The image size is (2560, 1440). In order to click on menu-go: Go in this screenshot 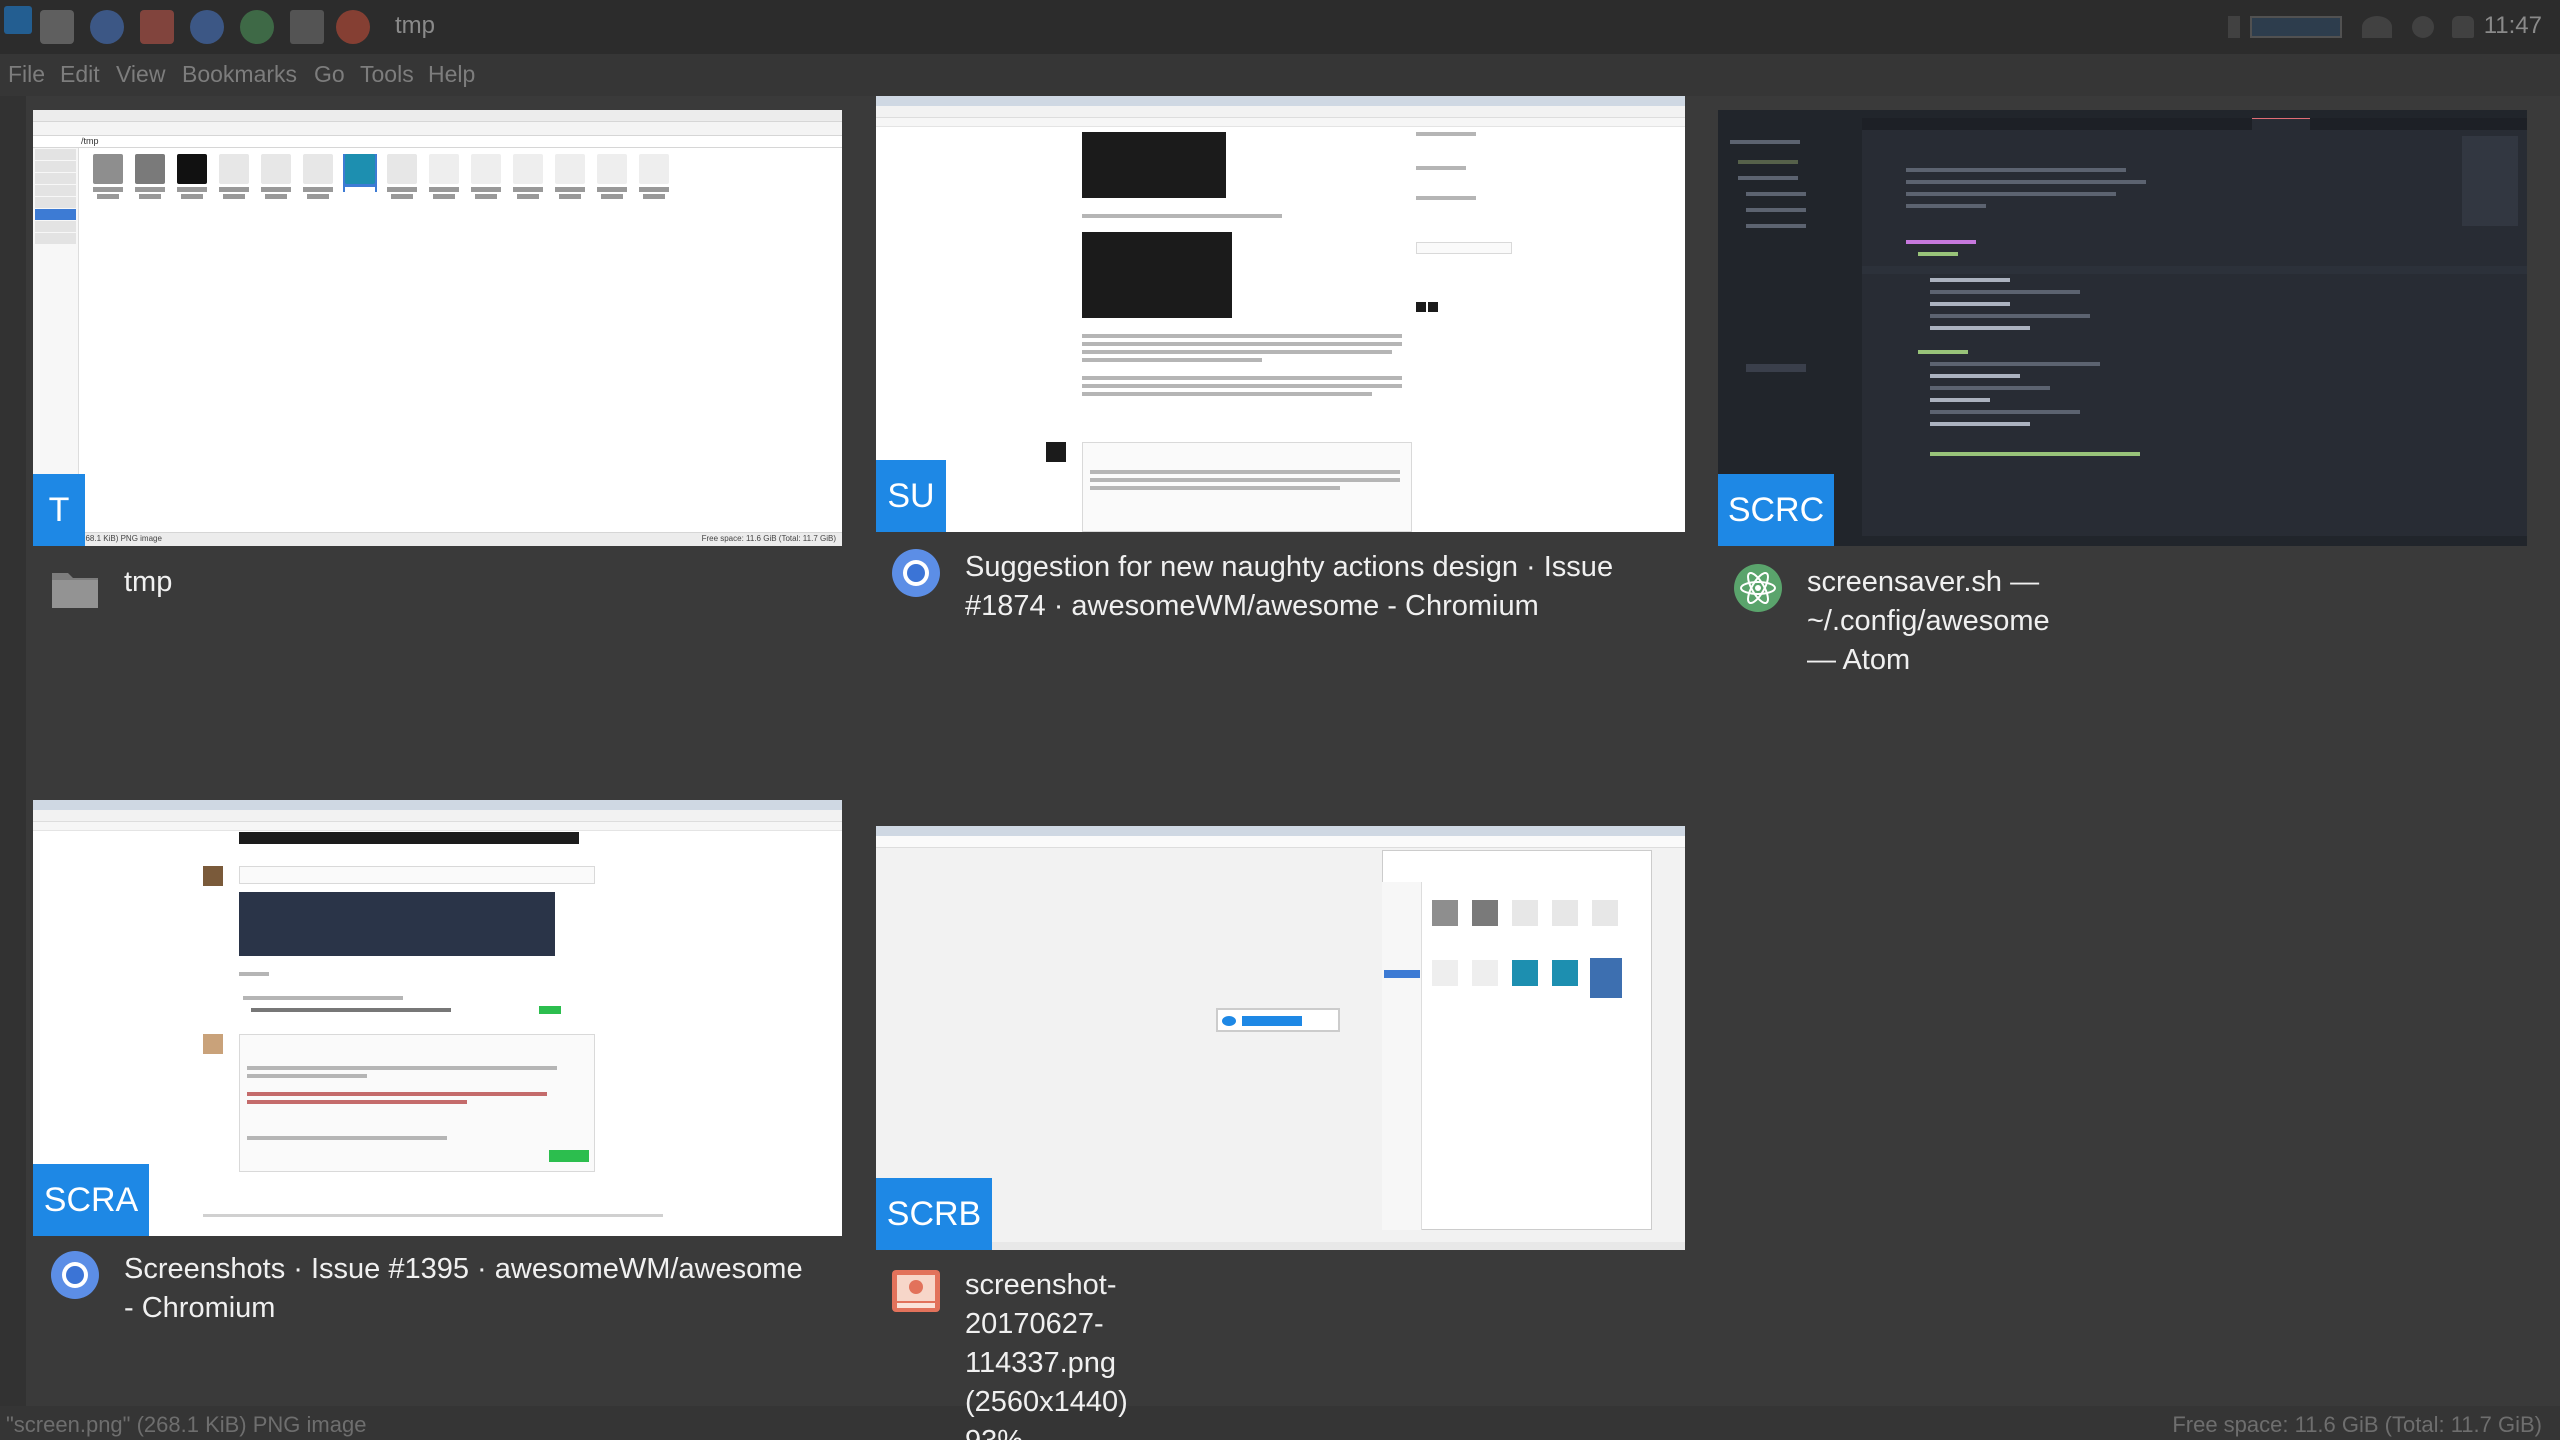, I will do `click(329, 74)`.